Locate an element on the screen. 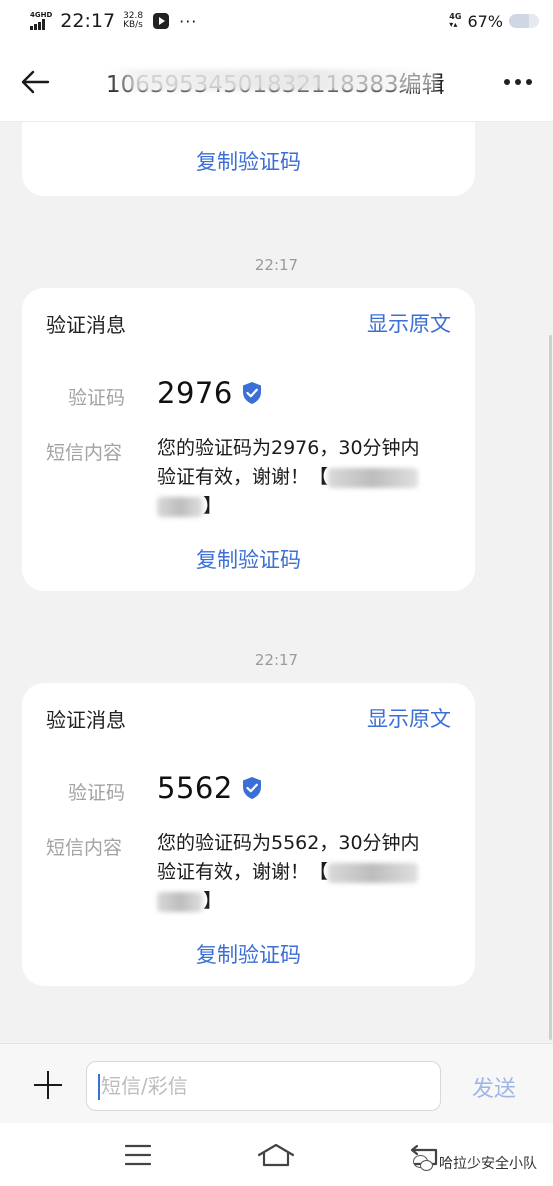 The height and width of the screenshot is (1186, 553). message-card-partial: 复制验证码 is located at coordinates (248, 159).